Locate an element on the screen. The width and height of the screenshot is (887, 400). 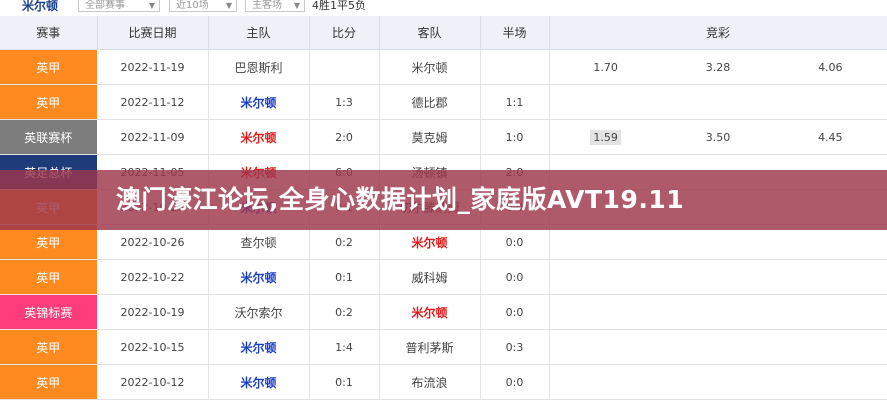
away-team-cell: 莫克姆 is located at coordinates (430, 137).